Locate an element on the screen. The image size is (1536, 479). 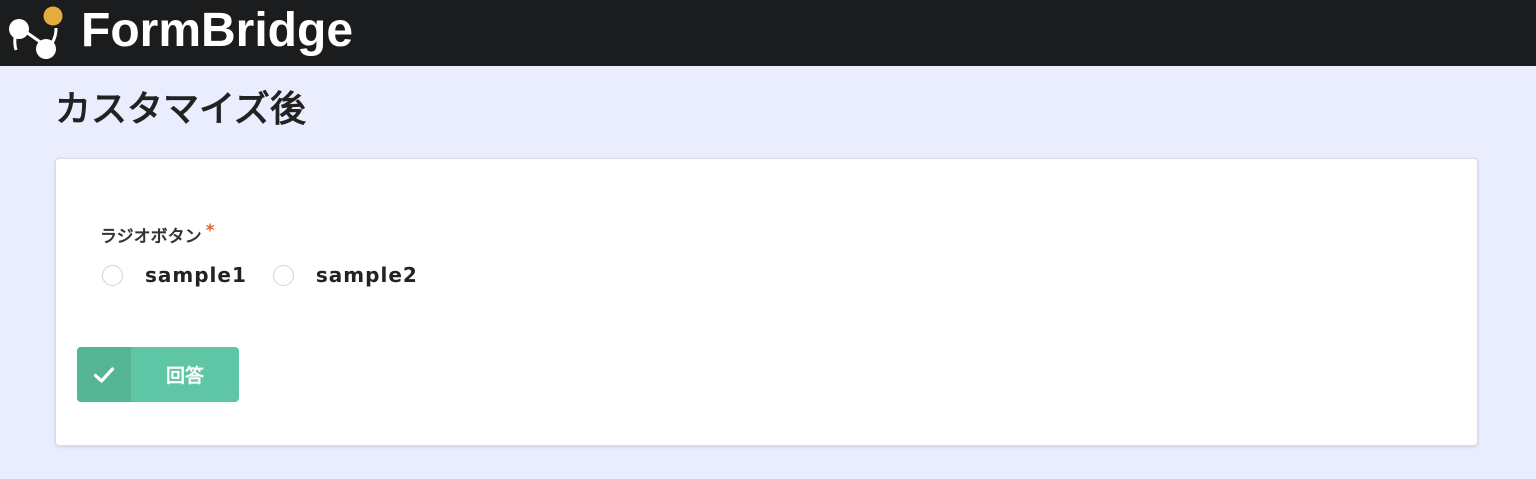
radio-button-sample2 is located at coordinates (283, 275).